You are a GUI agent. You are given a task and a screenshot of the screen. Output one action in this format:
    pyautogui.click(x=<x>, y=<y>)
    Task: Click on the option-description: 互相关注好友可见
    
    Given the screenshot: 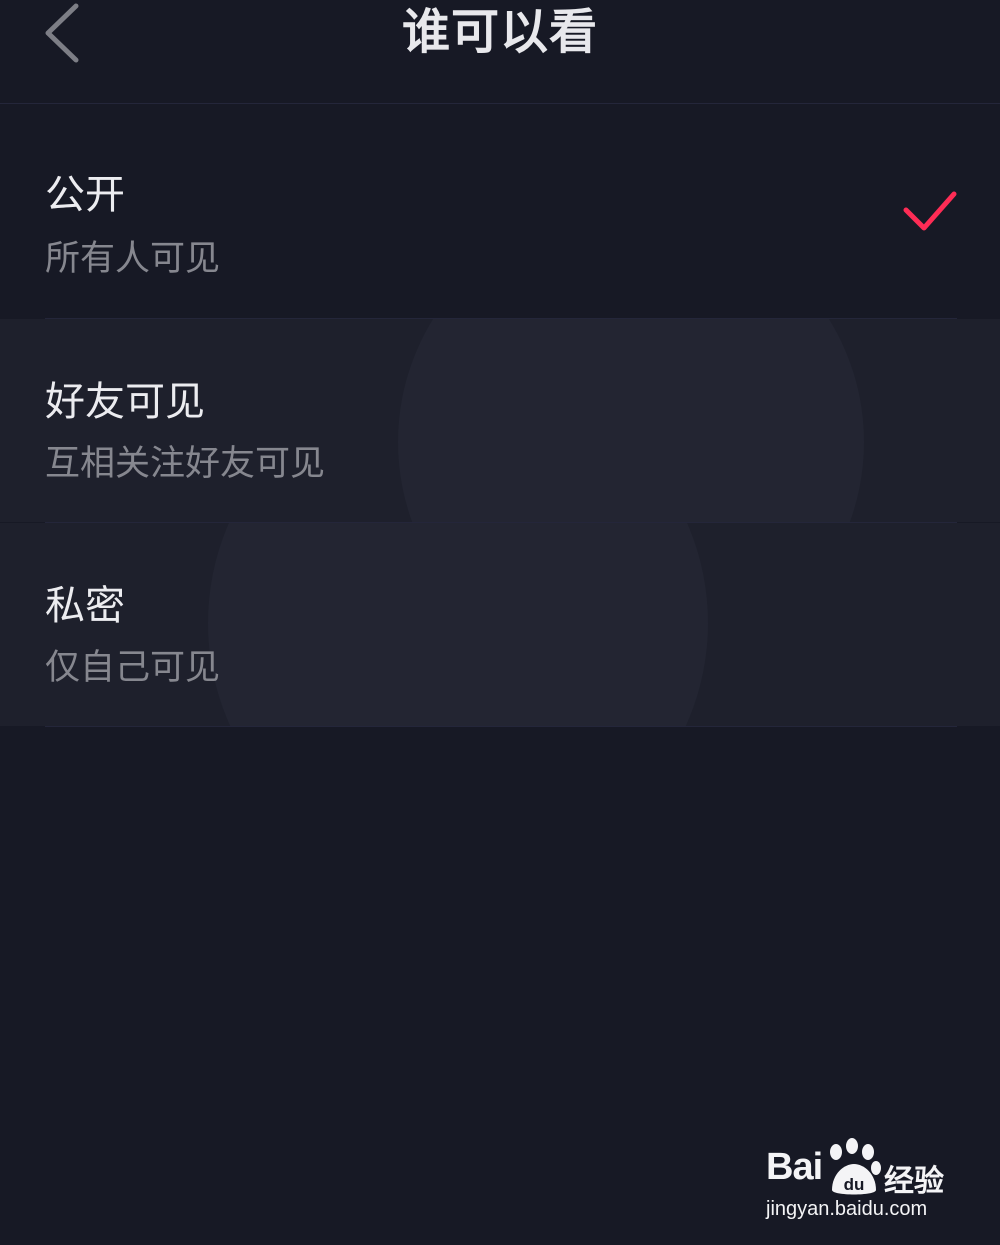 What is the action you would take?
    pyautogui.click(x=185, y=464)
    